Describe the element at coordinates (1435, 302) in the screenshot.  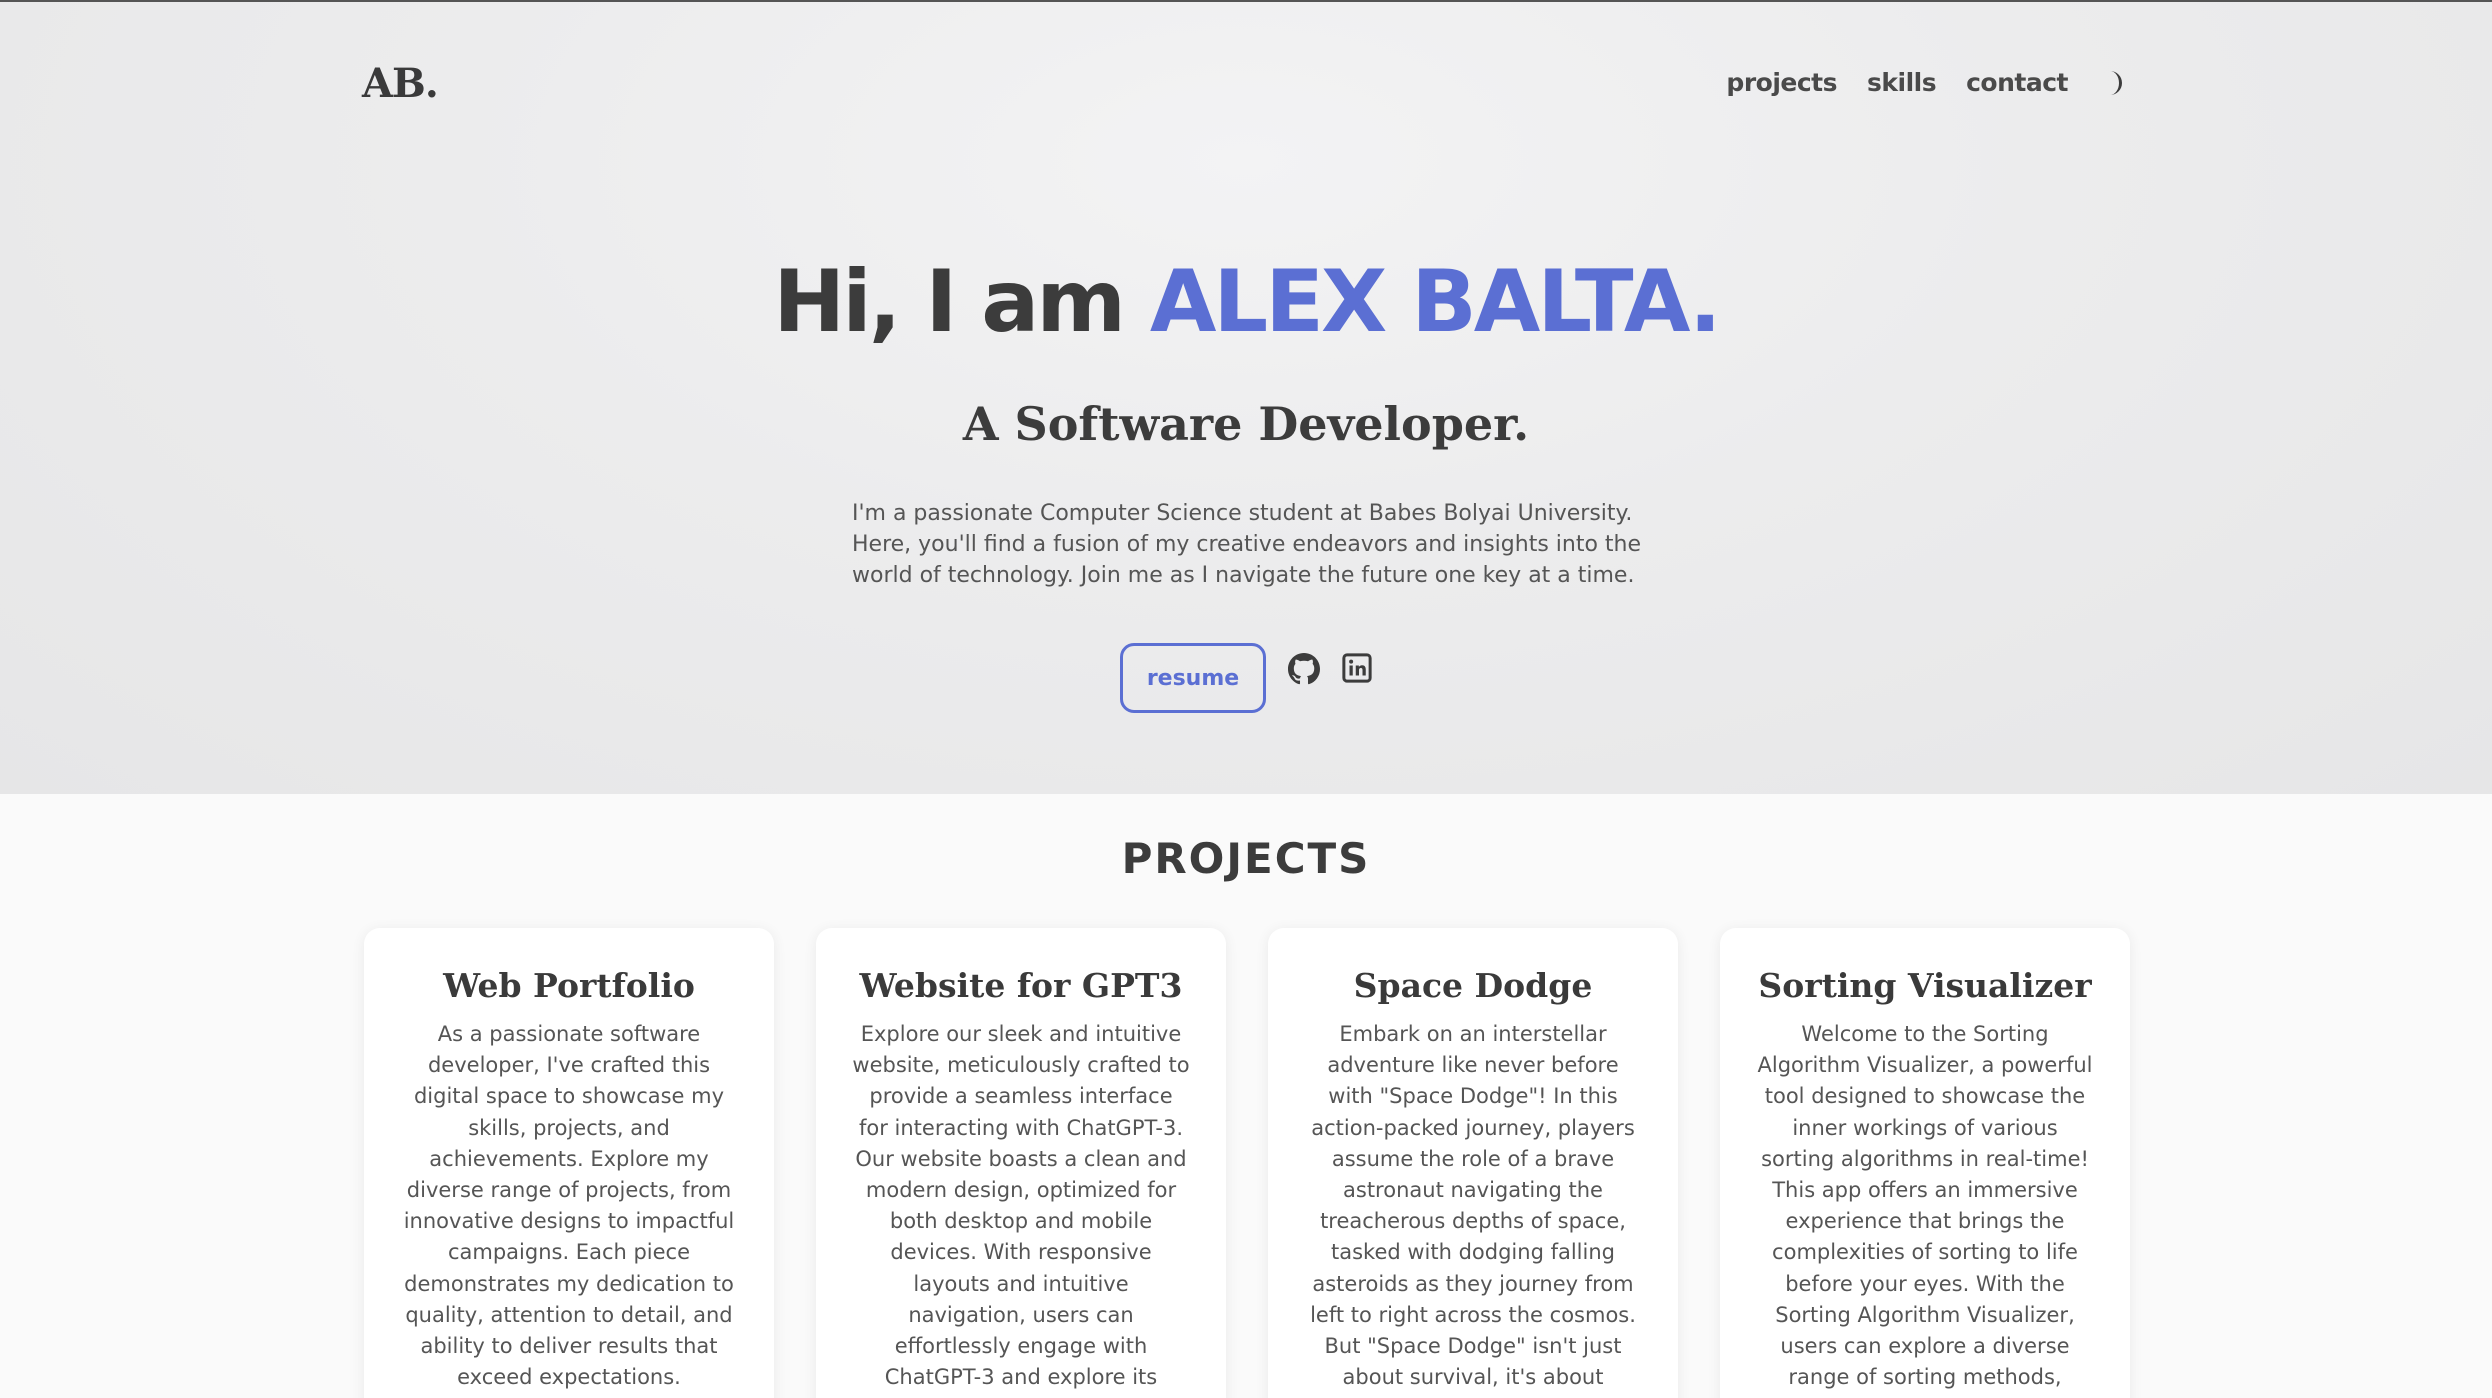
I see `hero-name: ALEX BALTA.` at that location.